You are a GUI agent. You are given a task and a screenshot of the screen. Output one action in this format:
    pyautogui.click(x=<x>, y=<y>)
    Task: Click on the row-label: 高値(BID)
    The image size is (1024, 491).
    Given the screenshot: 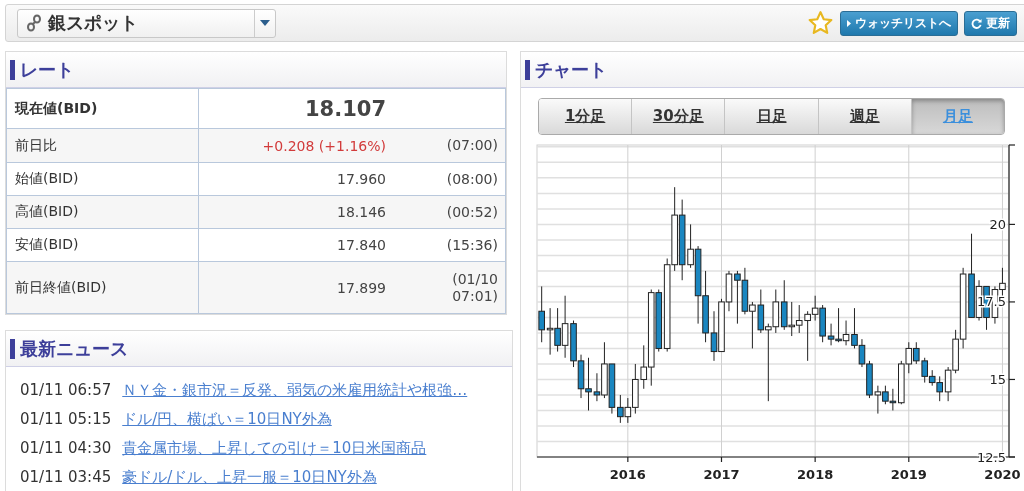 What is the action you would take?
    pyautogui.click(x=103, y=212)
    